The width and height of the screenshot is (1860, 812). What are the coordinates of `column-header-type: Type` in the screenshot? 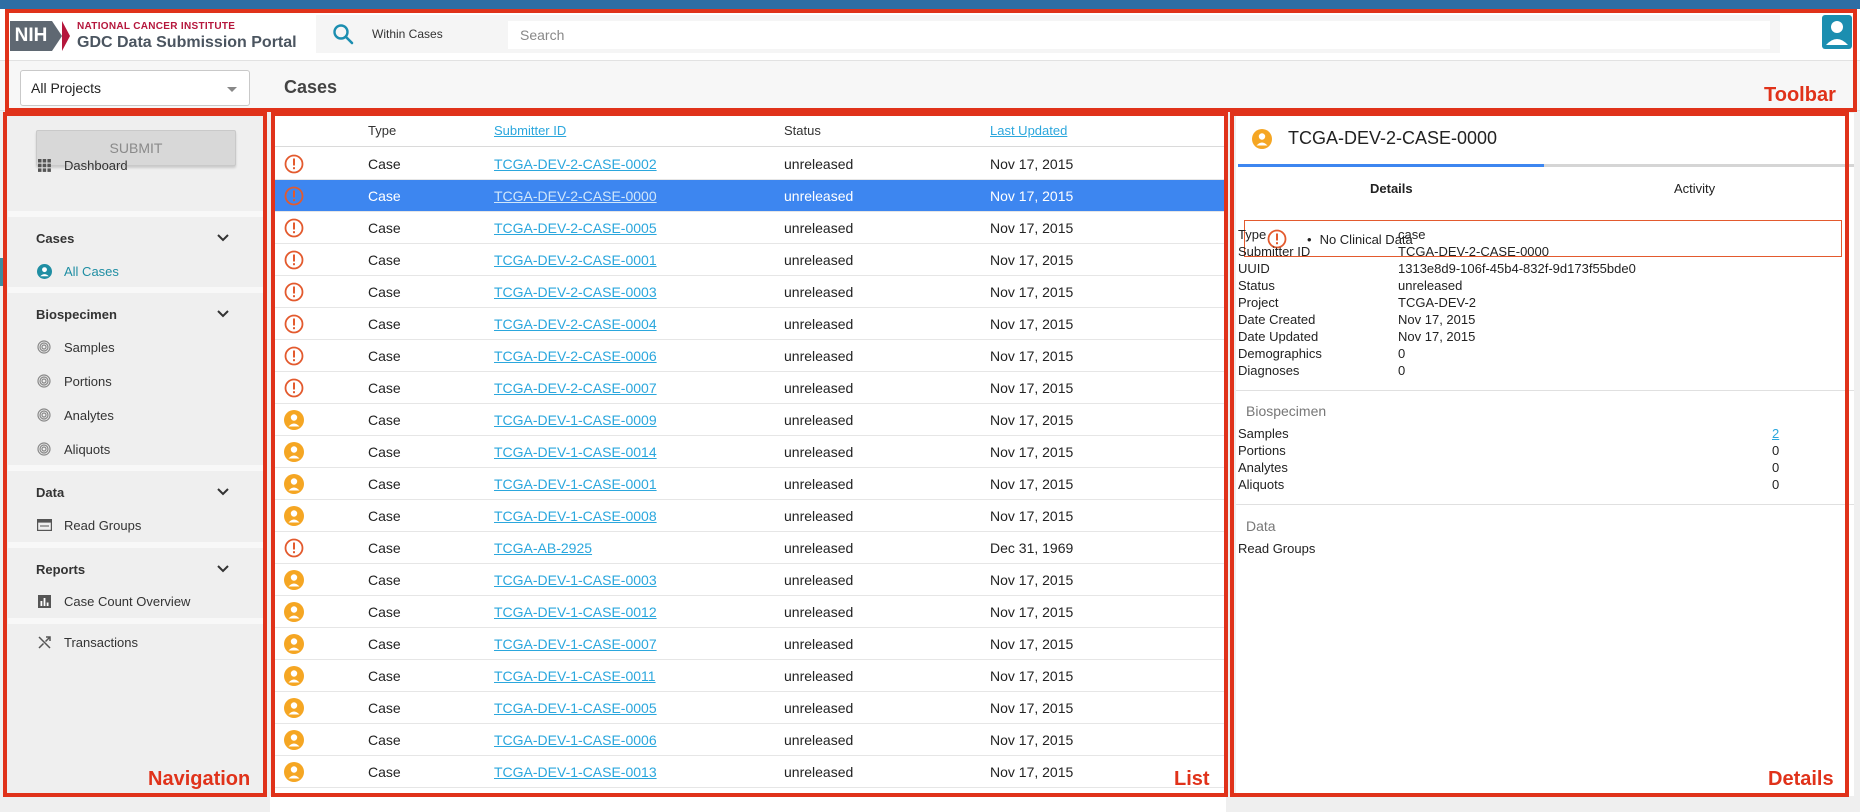 It's located at (382, 130).